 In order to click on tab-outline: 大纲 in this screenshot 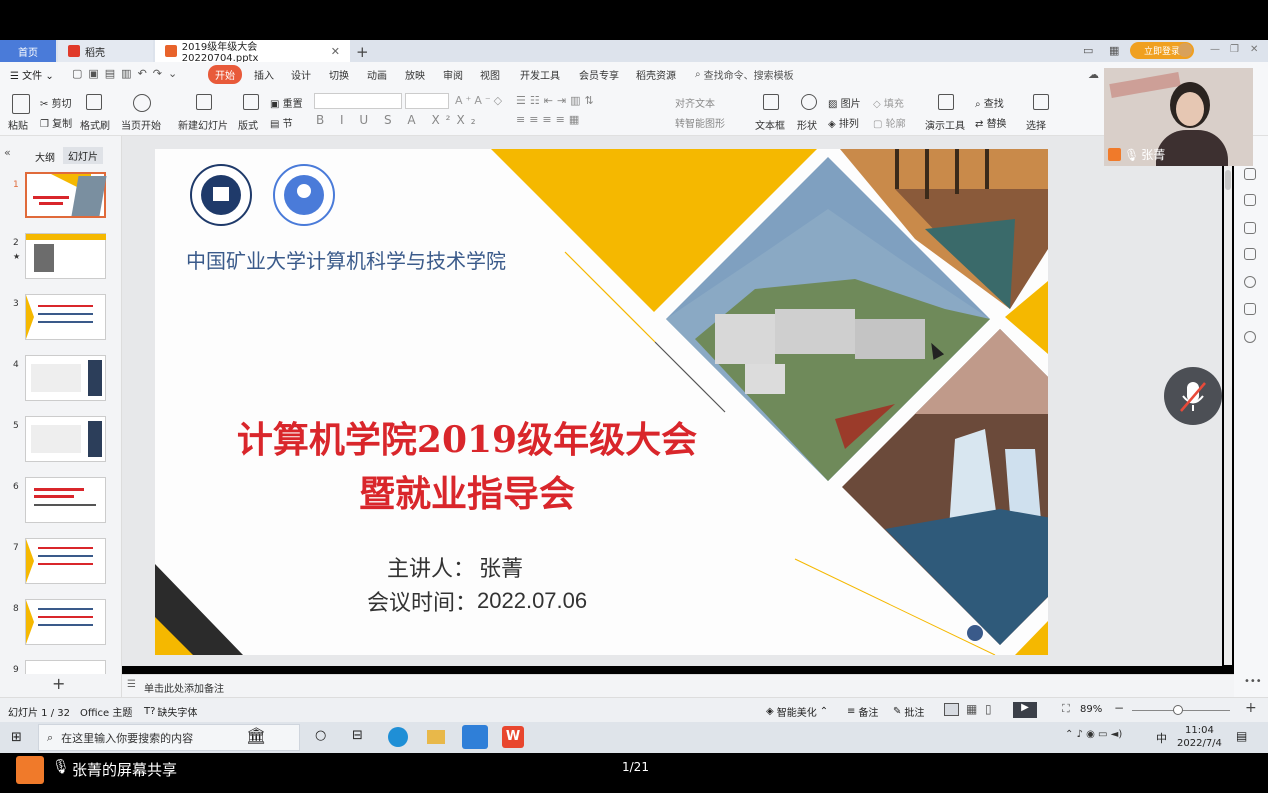, I will do `click(45, 156)`.